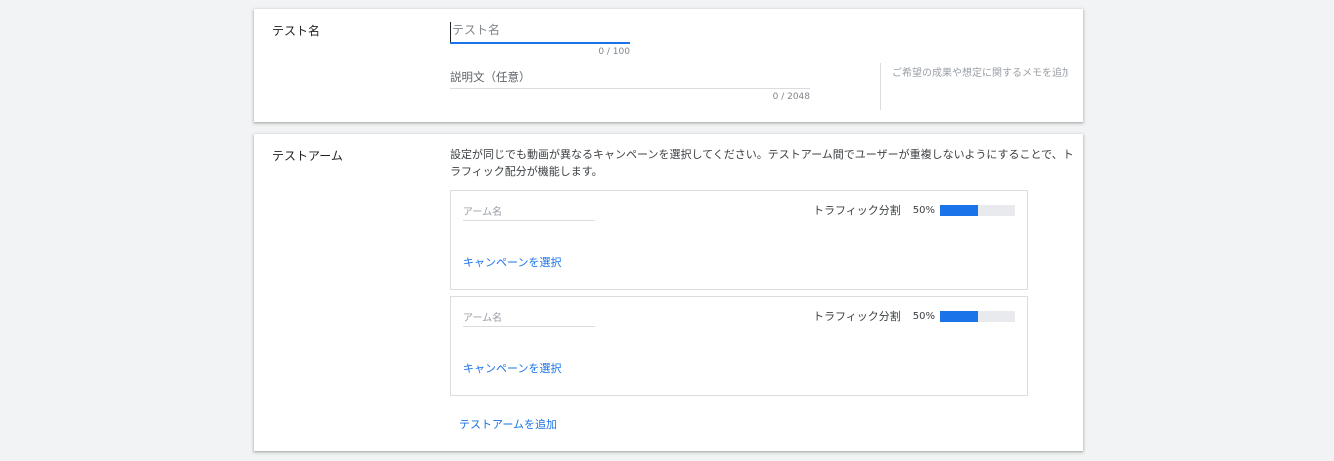  What do you see at coordinates (980, 71) in the screenshot?
I see `memo-input: ご希望の成果や想定に関するメモを追加` at bounding box center [980, 71].